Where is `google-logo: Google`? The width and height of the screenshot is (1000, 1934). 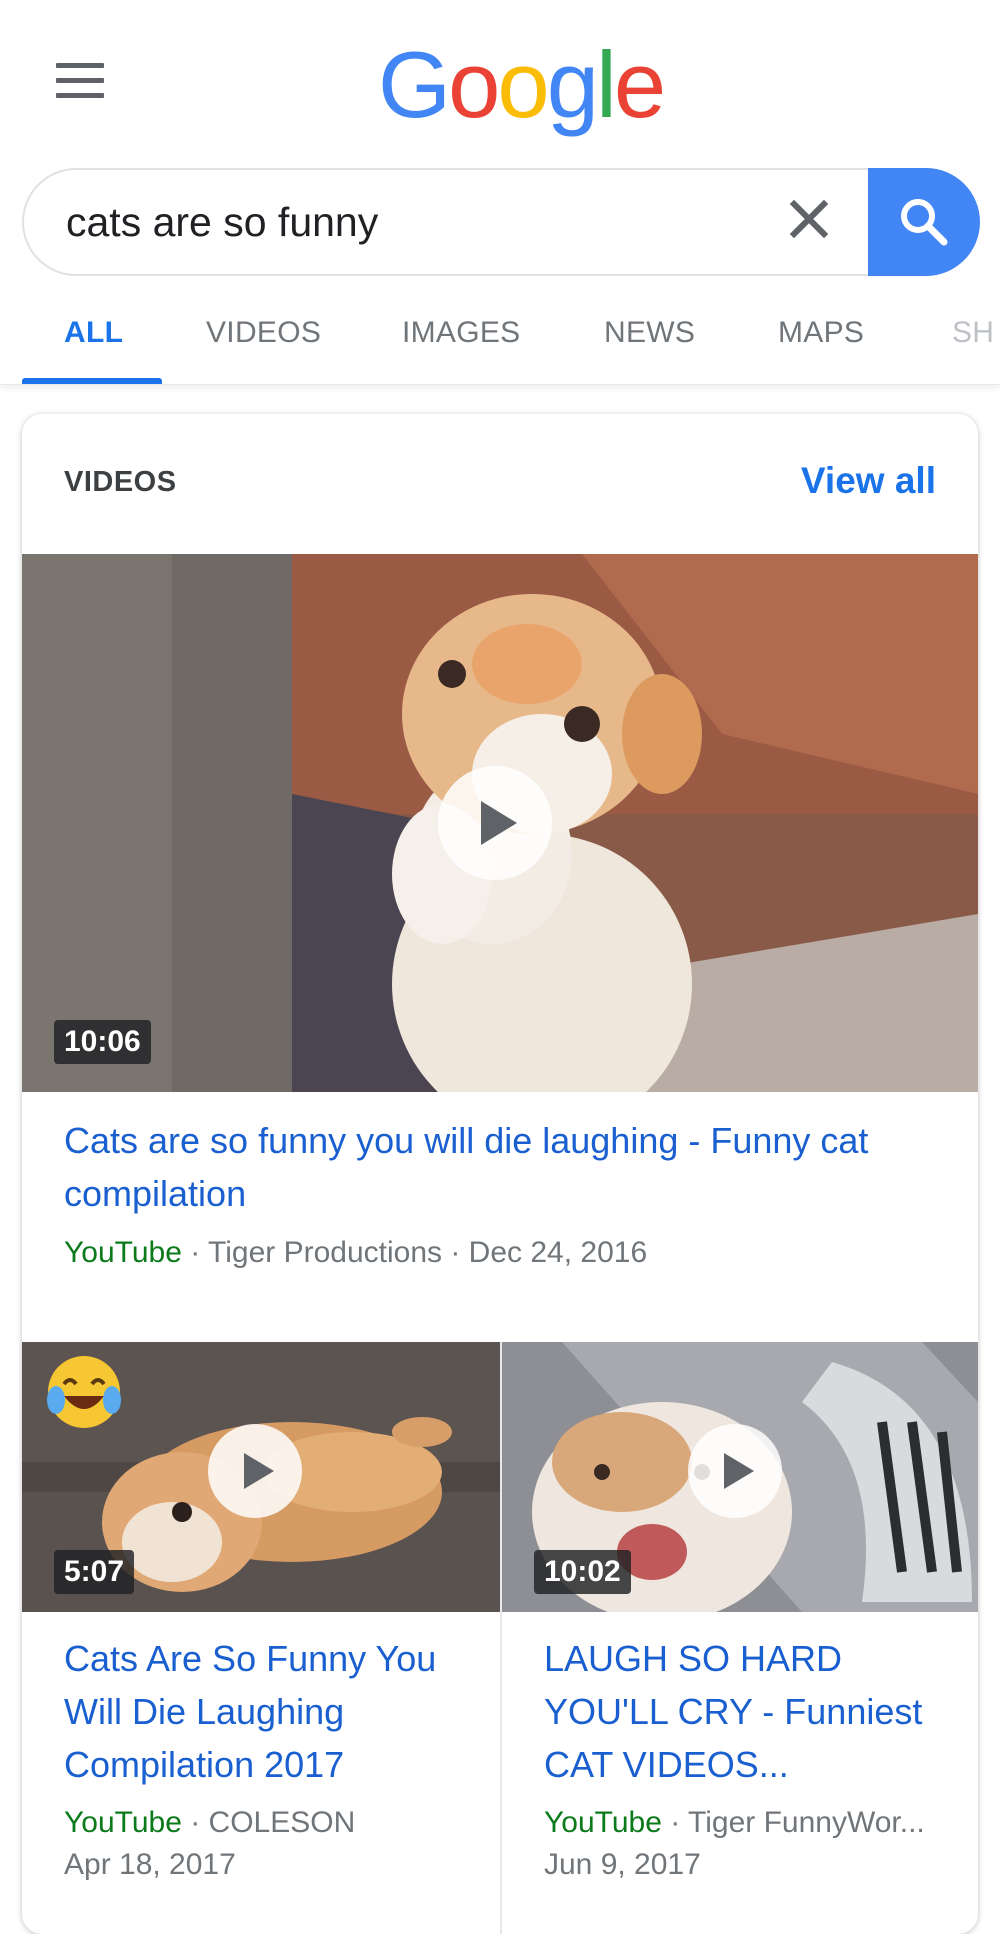 google-logo: Google is located at coordinates (522, 85).